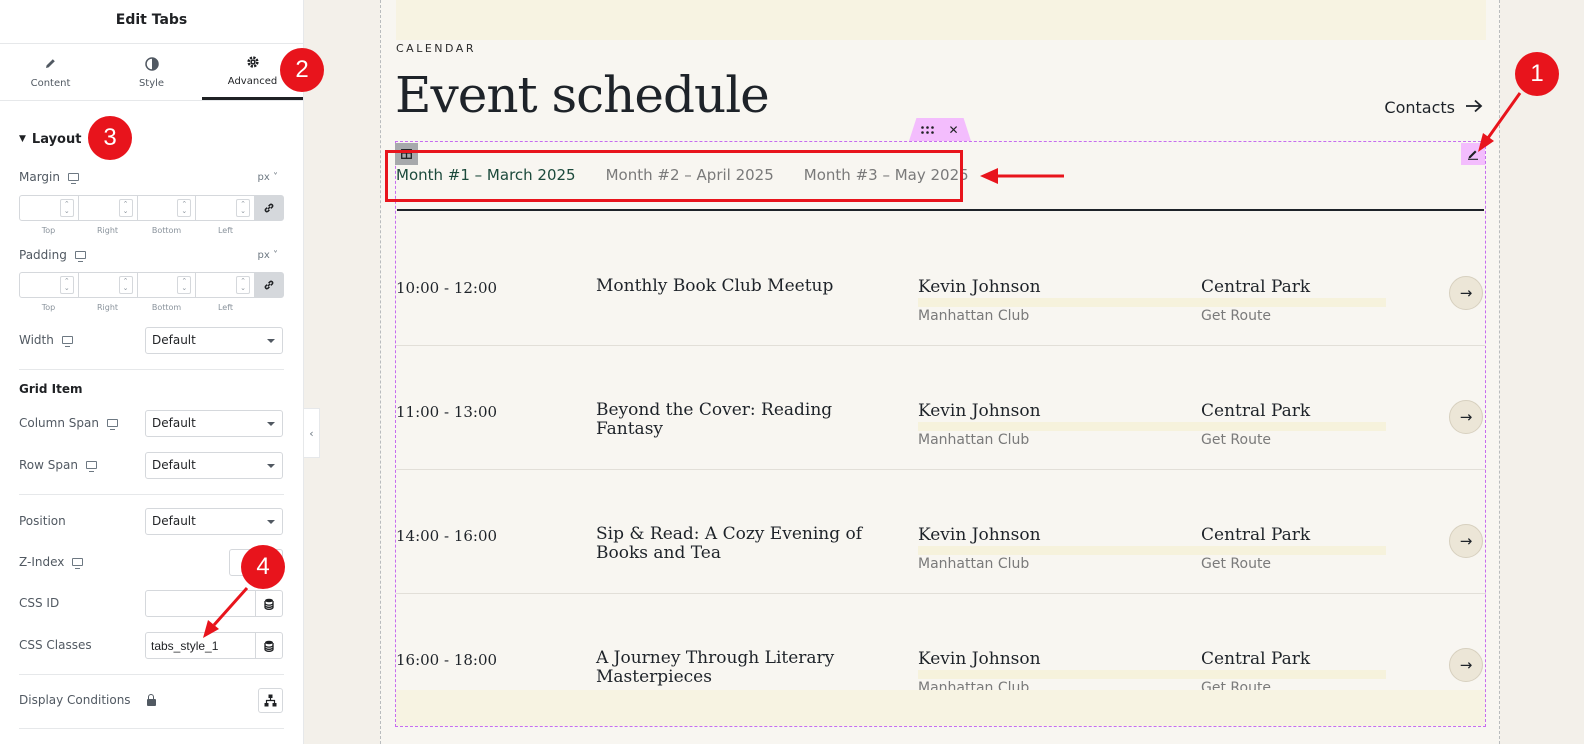 This screenshot has width=1584, height=744. Describe the element at coordinates (928, 130) in the screenshot. I see `drag-handle-icon` at that location.